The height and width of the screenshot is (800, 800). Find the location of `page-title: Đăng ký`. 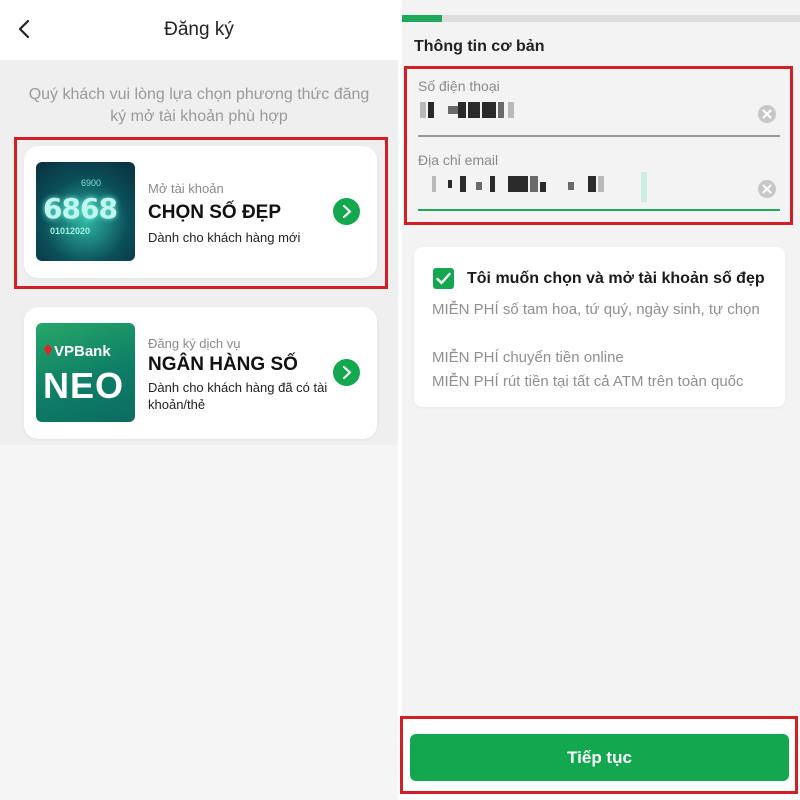

page-title: Đăng ký is located at coordinates (199, 29).